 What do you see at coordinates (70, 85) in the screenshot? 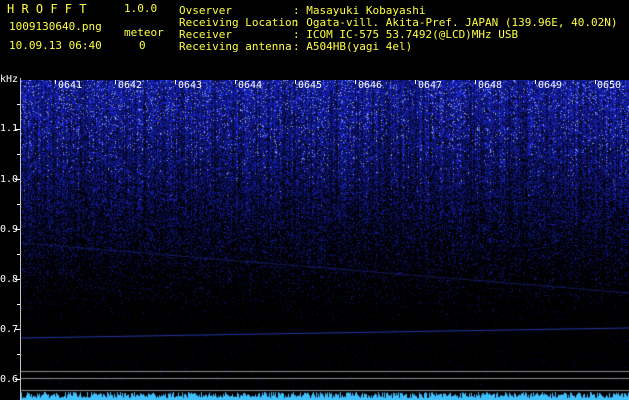
I see `time-tick-label: 0641` at bounding box center [70, 85].